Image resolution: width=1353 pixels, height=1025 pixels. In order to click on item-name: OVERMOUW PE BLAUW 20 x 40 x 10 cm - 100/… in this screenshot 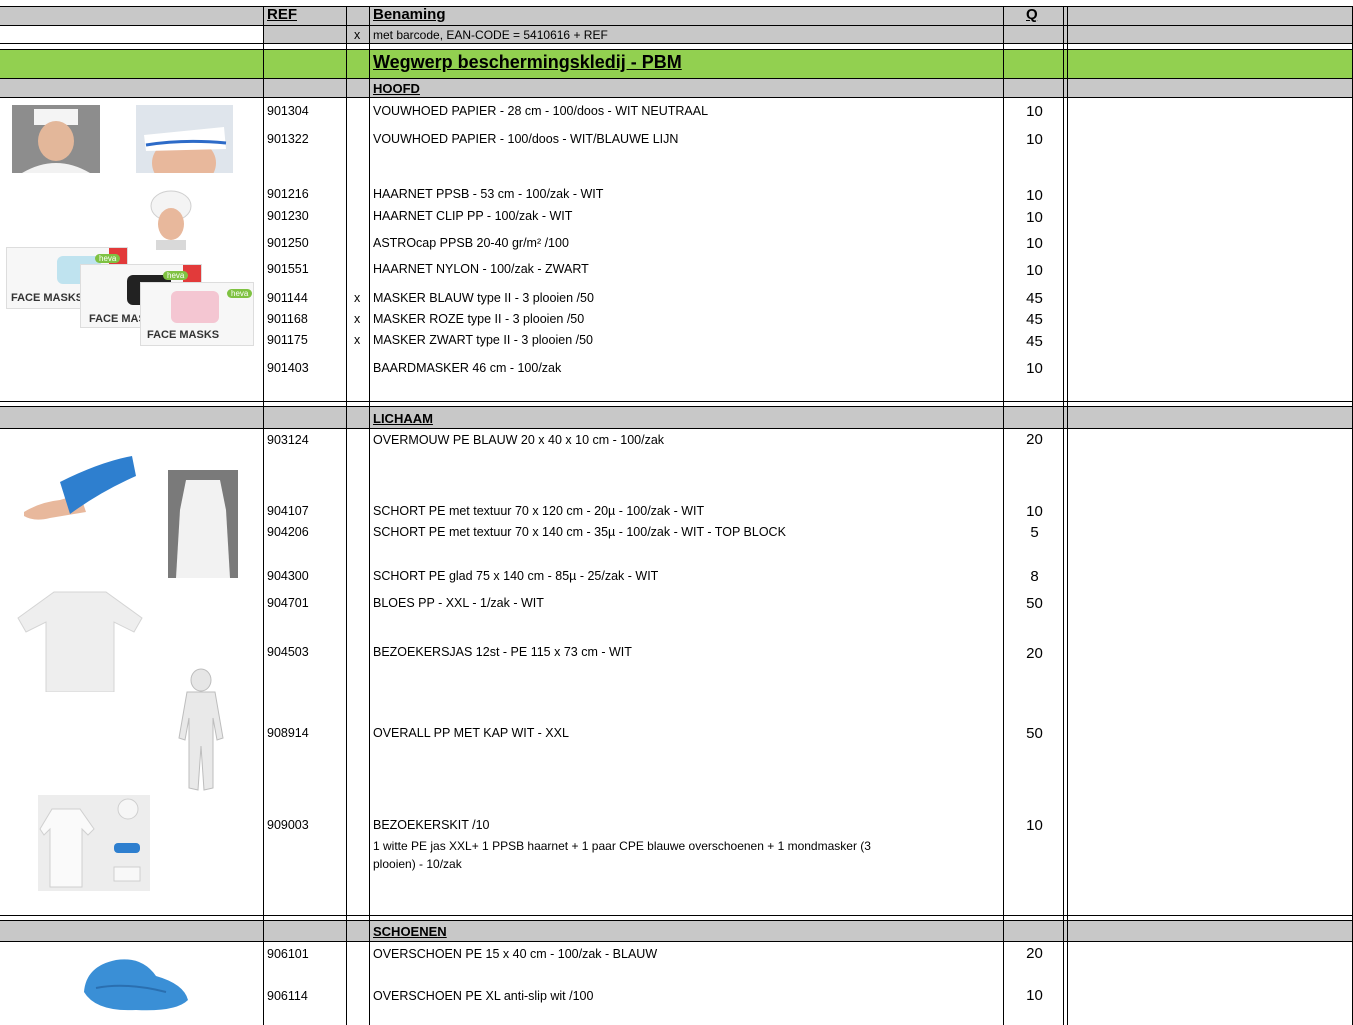, I will do `click(519, 440)`.